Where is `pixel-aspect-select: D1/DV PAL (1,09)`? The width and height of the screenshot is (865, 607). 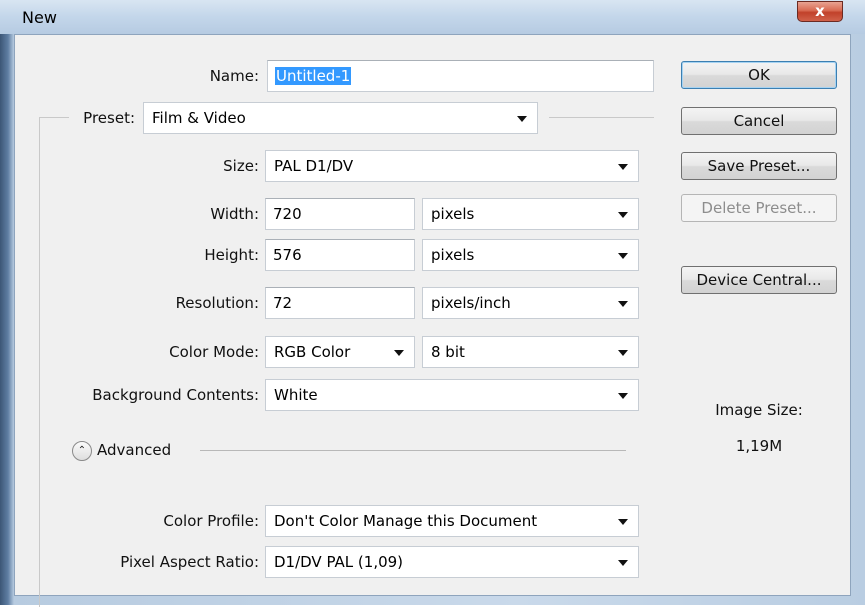
pixel-aspect-select: D1/DV PAL (1,09) is located at coordinates (452, 562).